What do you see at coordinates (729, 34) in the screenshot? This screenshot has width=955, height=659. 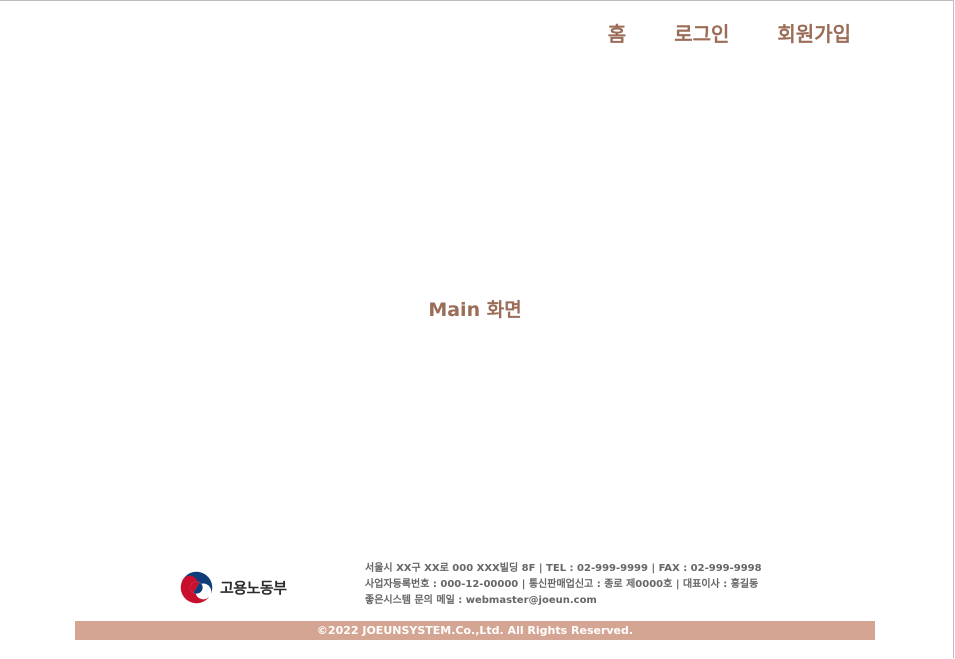 I see `top-nav: 홈 로그인 회원가입` at bounding box center [729, 34].